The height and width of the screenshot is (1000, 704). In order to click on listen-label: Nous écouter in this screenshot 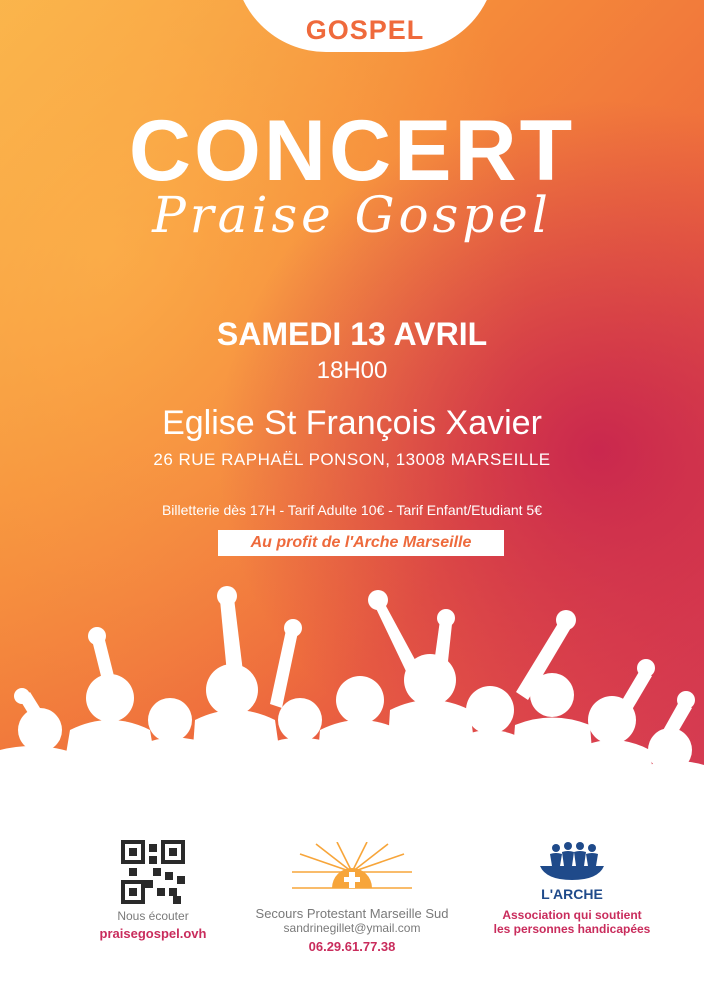, I will do `click(153, 916)`.